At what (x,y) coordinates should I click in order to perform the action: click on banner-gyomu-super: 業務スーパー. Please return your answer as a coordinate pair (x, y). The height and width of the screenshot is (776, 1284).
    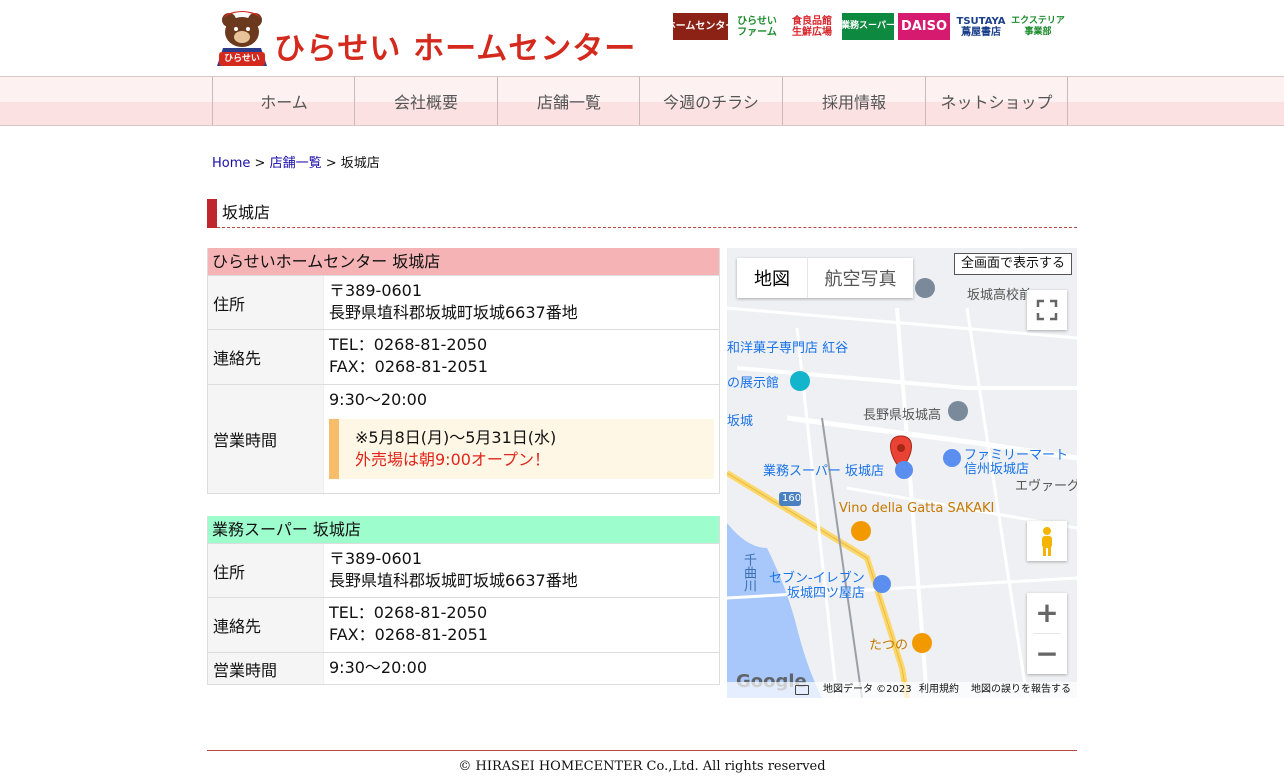
    Looking at the image, I should click on (868, 26).